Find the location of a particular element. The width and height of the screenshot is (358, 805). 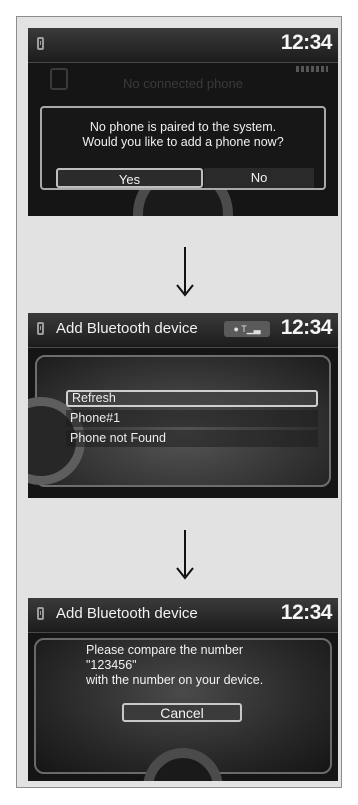

top-bar: Add Bluetooth device ● T▁▃ 12:34 is located at coordinates (183, 330).